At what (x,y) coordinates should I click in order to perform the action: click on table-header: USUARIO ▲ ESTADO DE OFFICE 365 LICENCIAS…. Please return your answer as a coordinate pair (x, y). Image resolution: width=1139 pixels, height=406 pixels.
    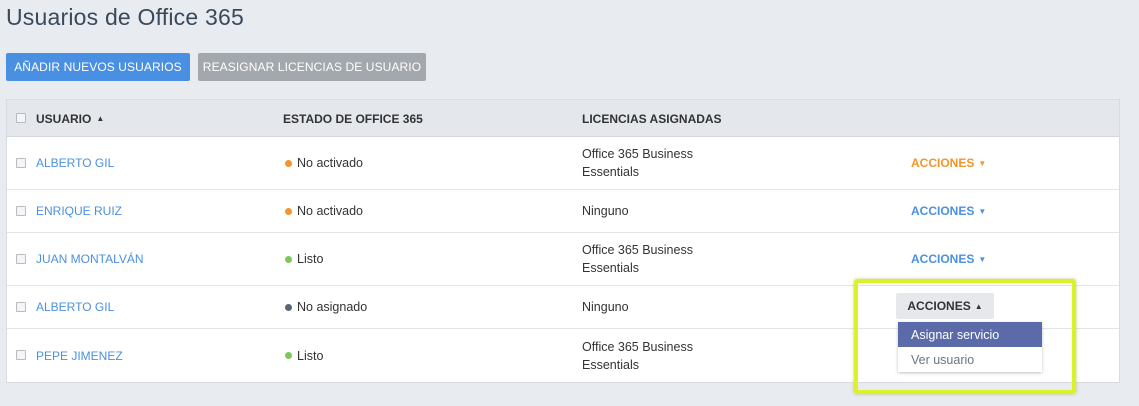
    Looking at the image, I should click on (563, 118).